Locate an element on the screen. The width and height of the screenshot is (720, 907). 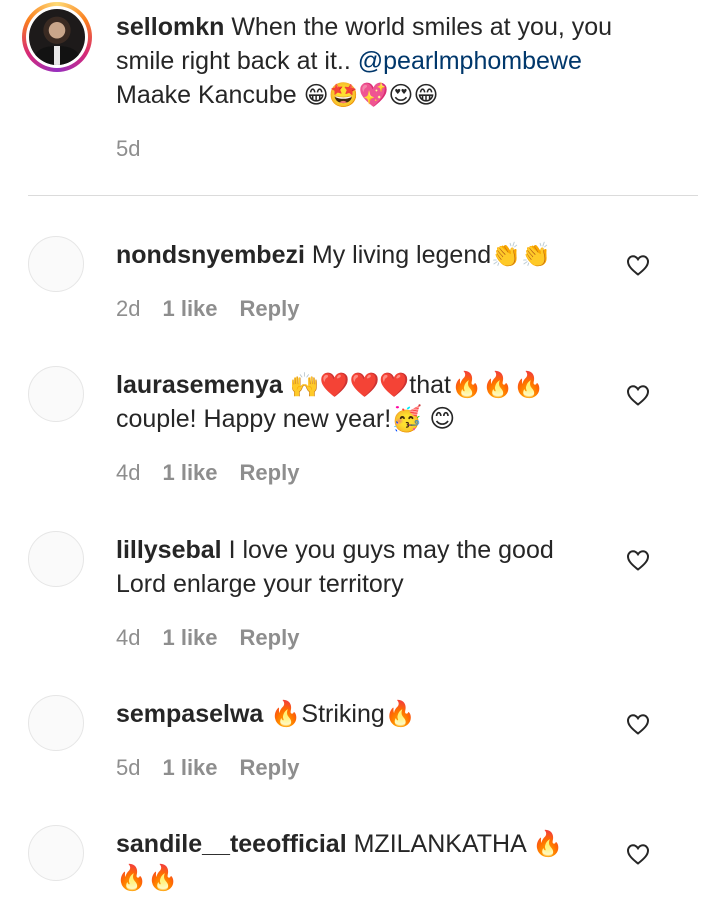
comment-time: 2d is located at coordinates (128, 308).